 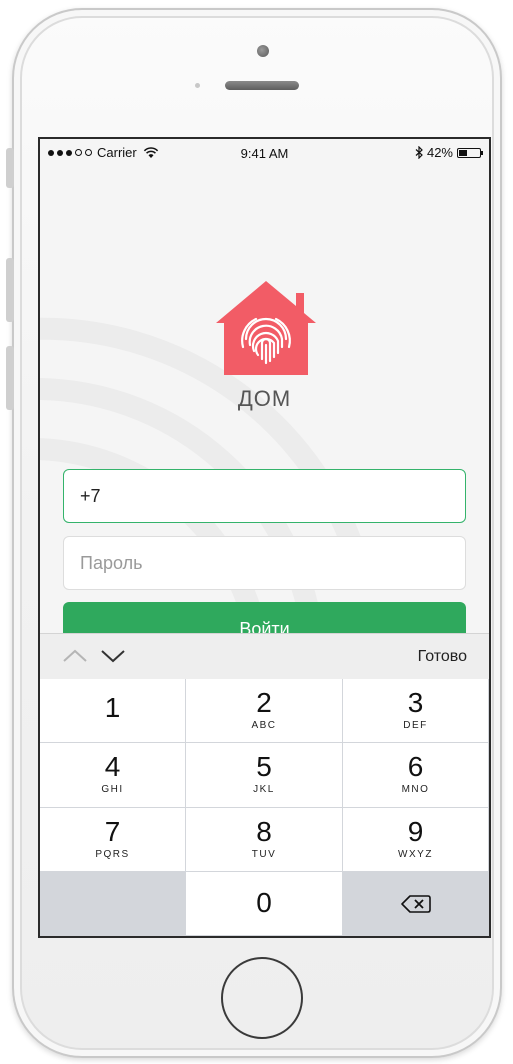 I want to click on key-4: 4 GHI, so click(x=113, y=775).